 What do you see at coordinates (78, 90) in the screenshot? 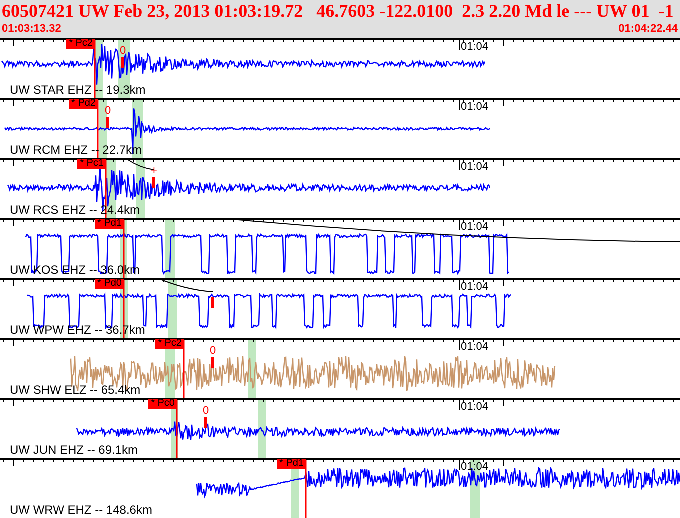
I see `station-label: UW STAR EHZ -- 19.3km` at bounding box center [78, 90].